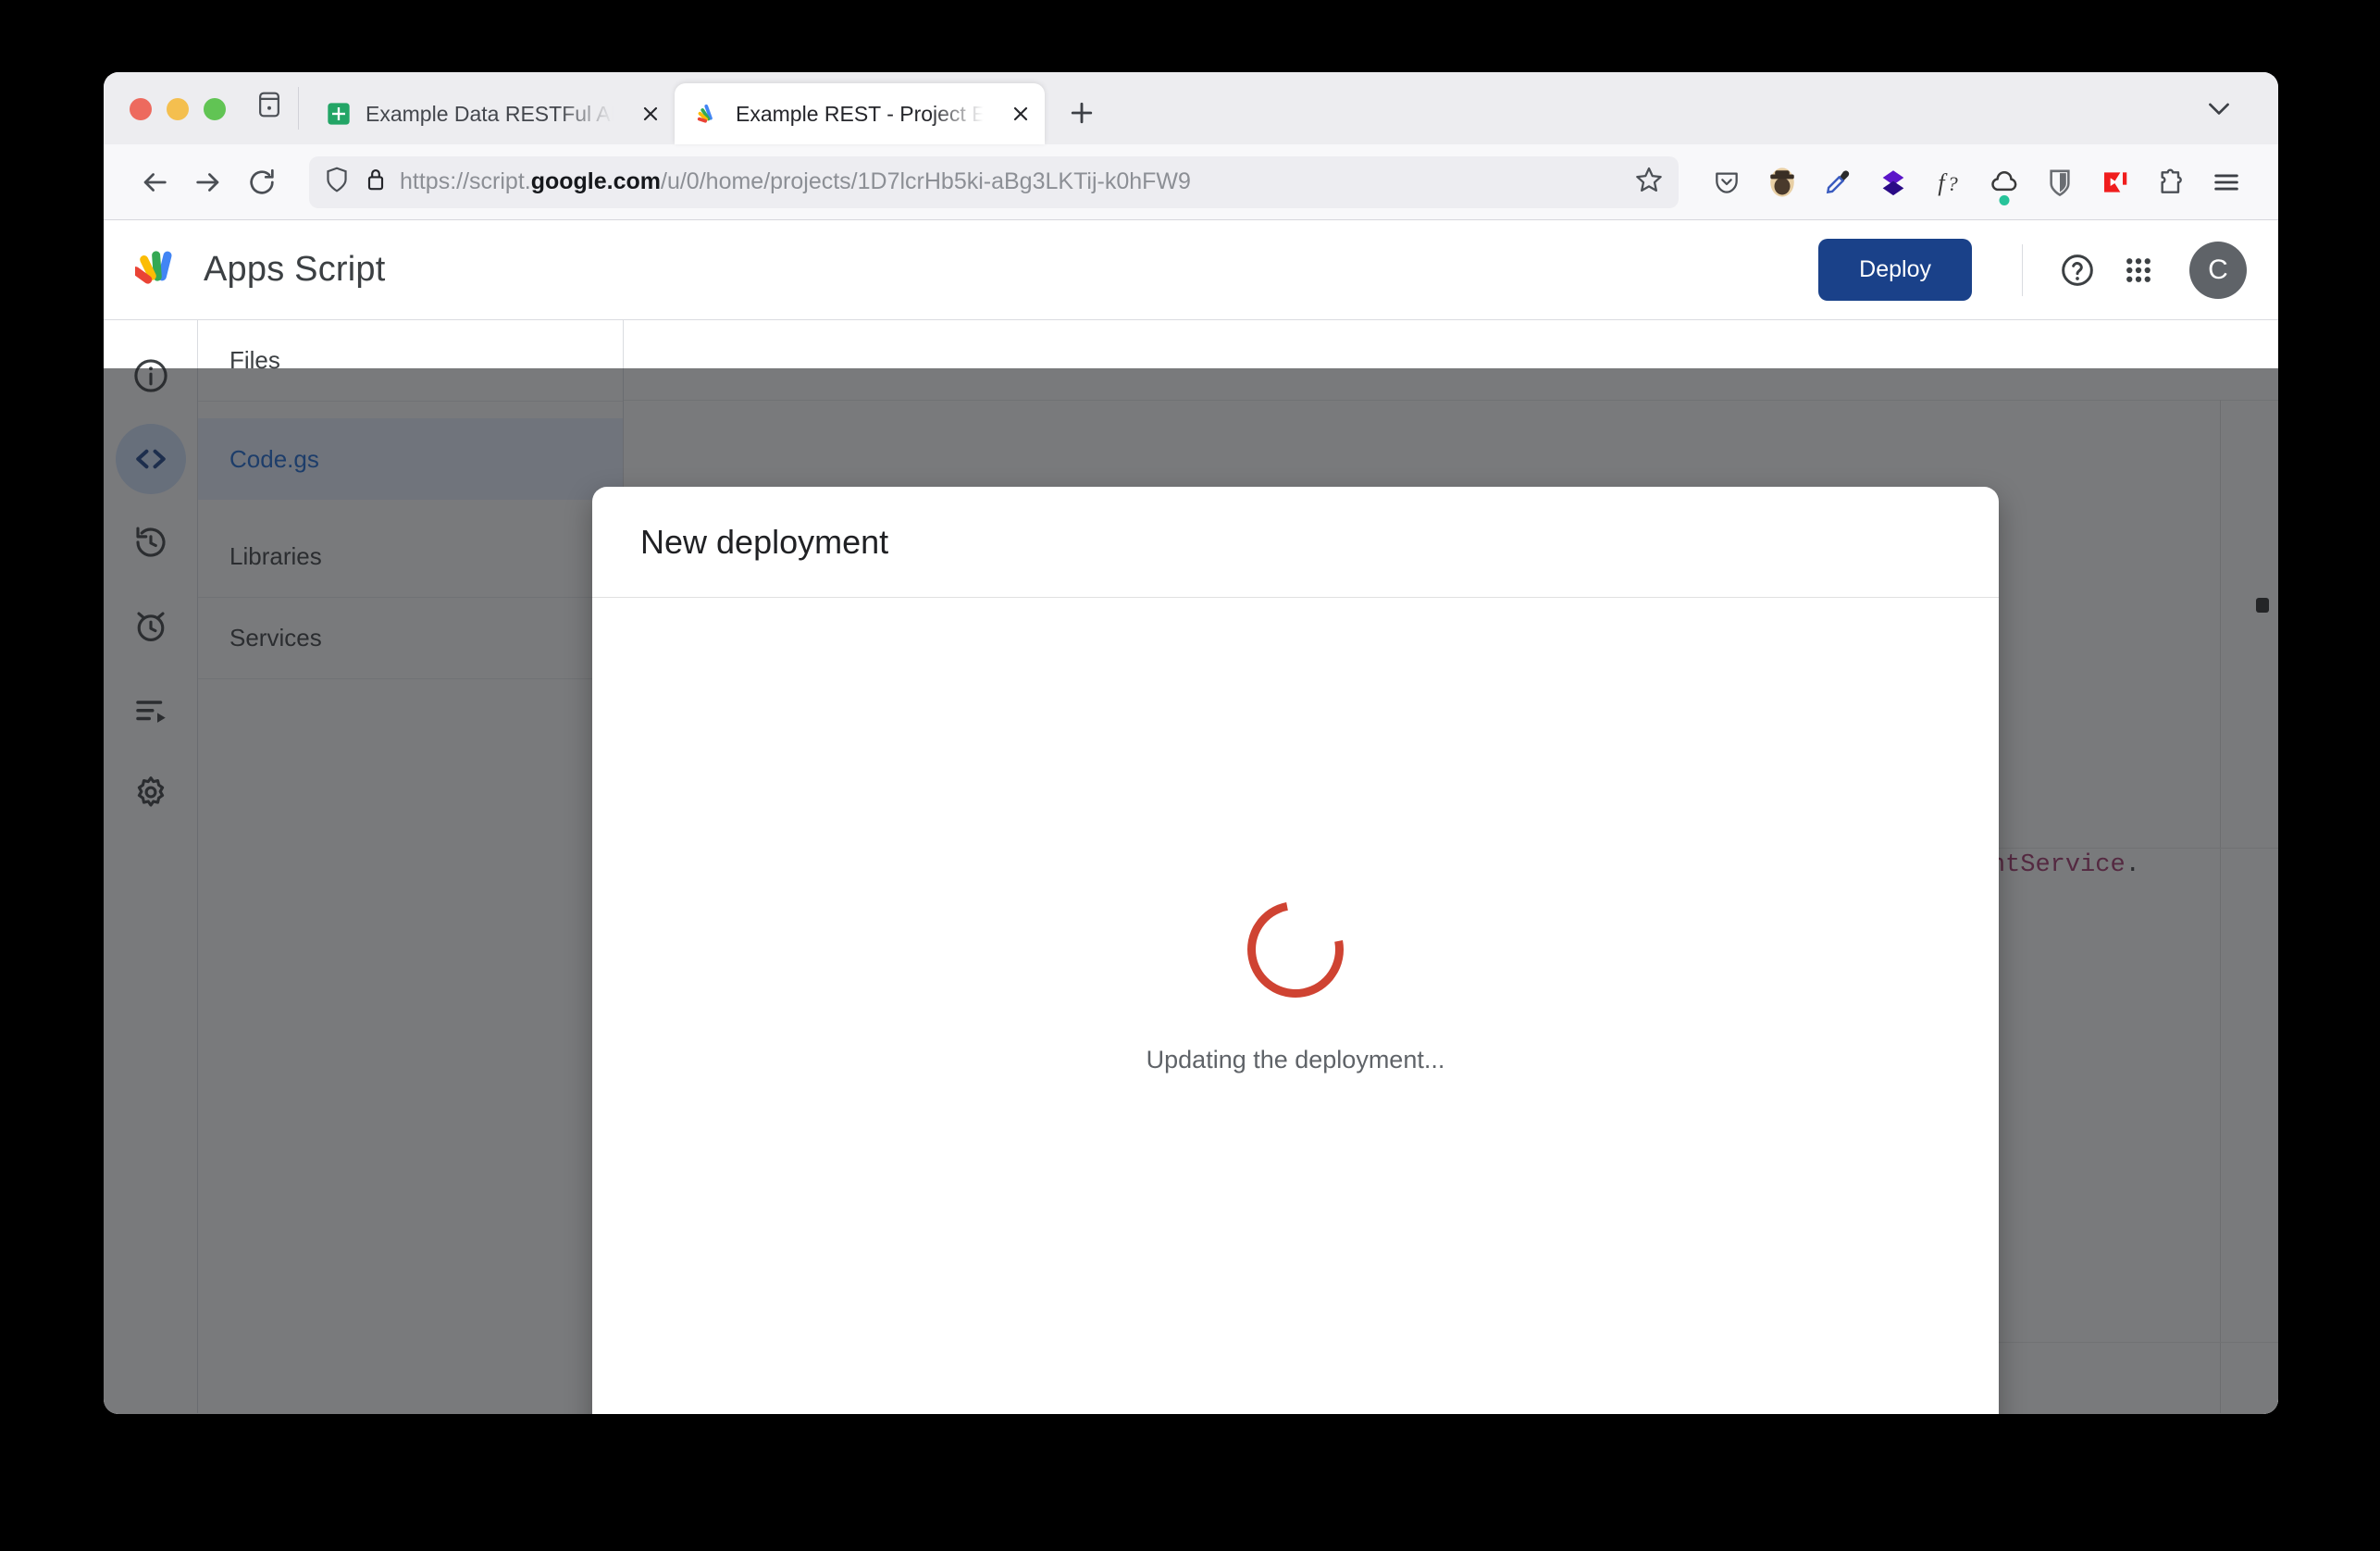  Describe the element at coordinates (337, 182) in the screenshot. I see `shield-icon` at that location.